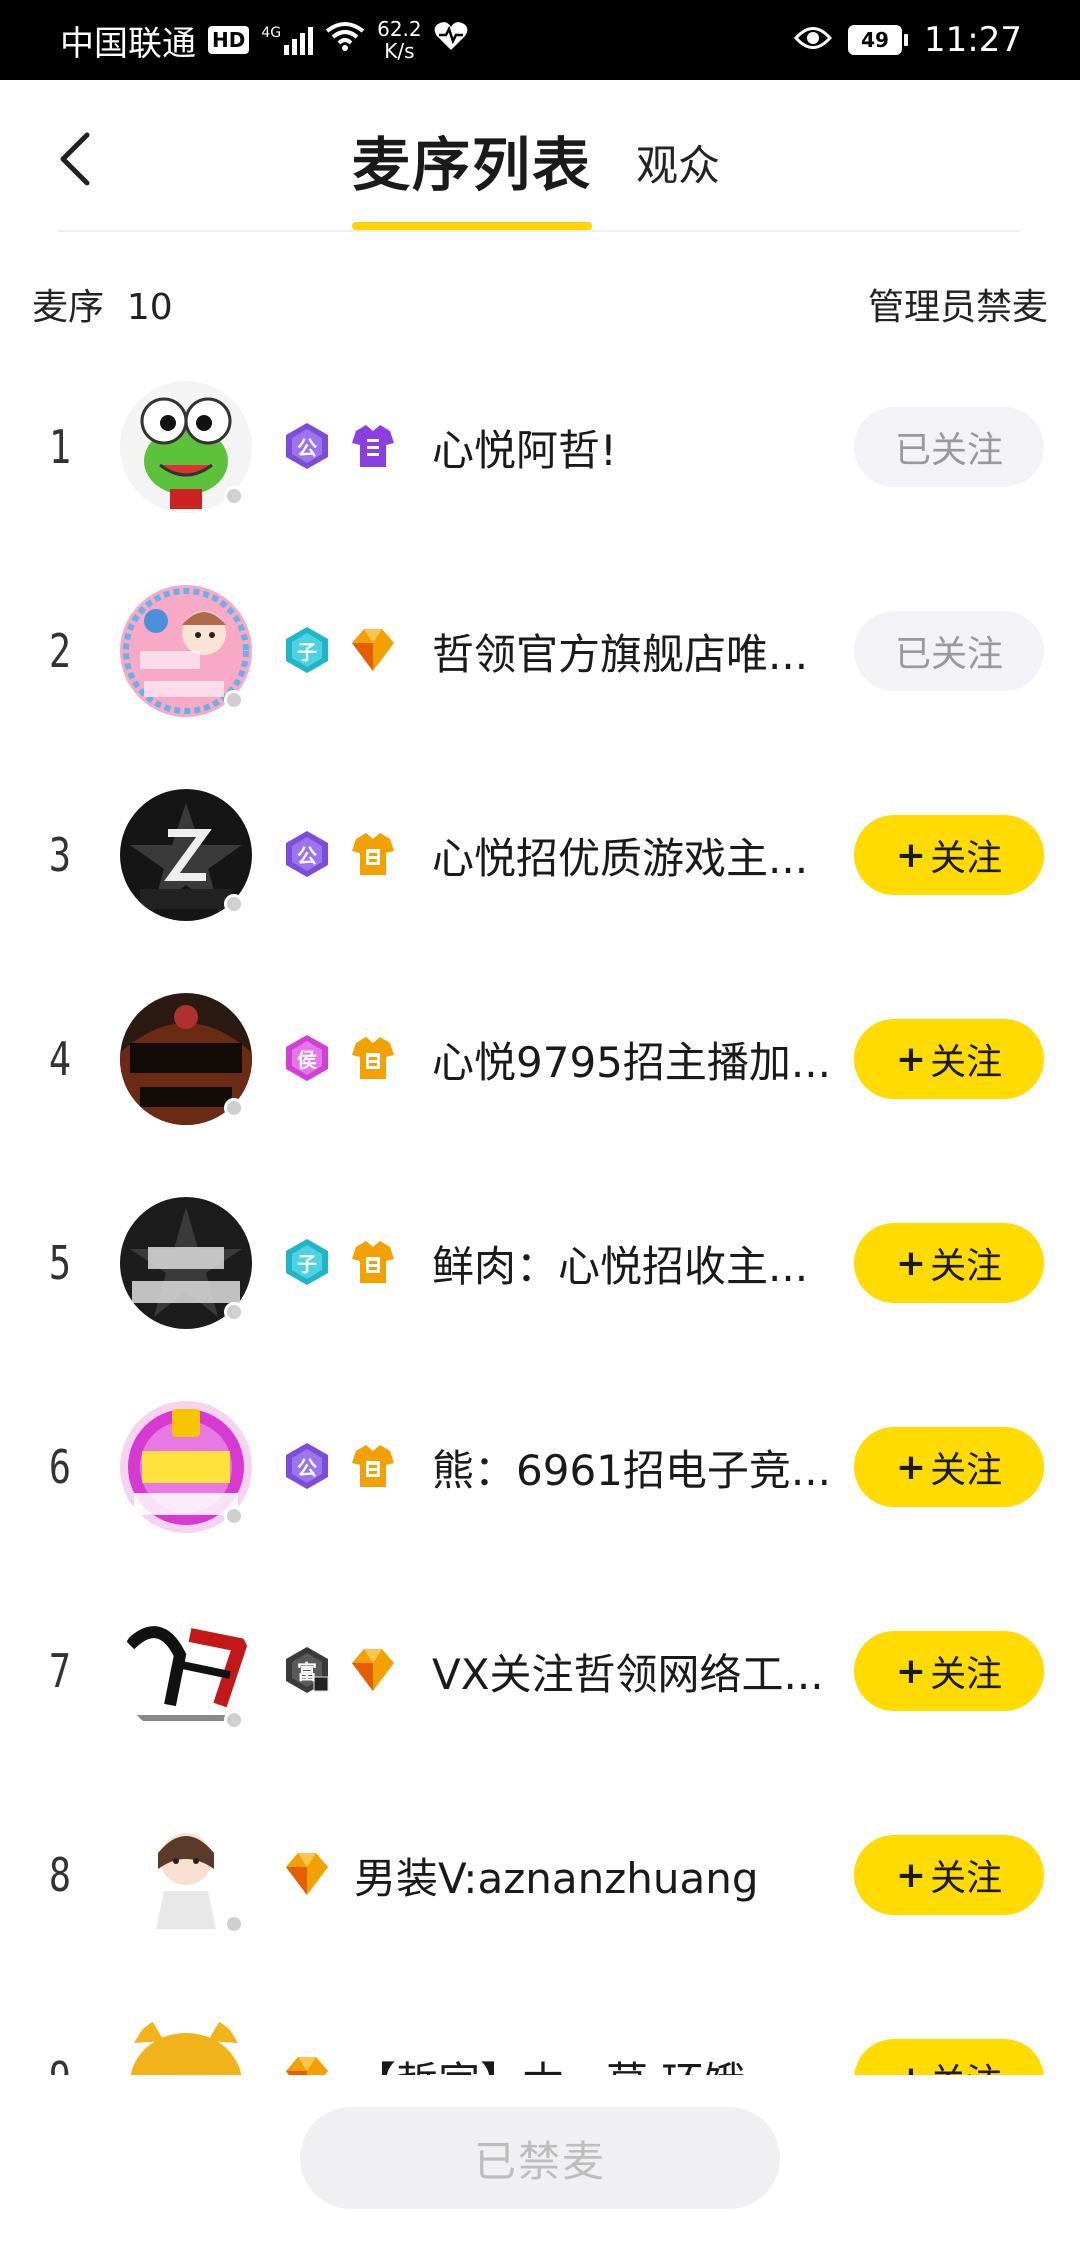  I want to click on rank-number: 1, so click(60, 447).